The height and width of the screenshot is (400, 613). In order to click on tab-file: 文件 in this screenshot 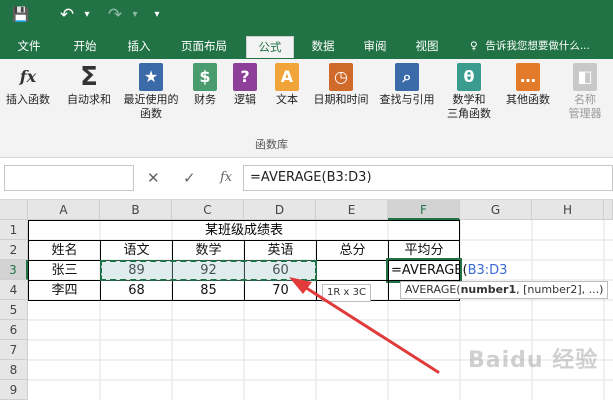, I will do `click(29, 47)`.